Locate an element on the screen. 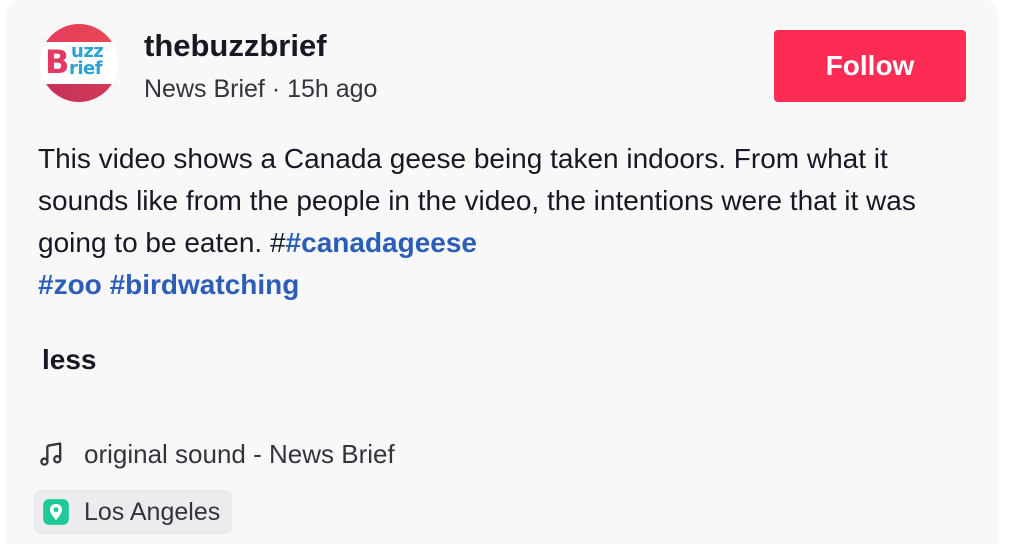 The height and width of the screenshot is (544, 1010). original-sound-link: original sound - News Brief is located at coordinates (216, 454).